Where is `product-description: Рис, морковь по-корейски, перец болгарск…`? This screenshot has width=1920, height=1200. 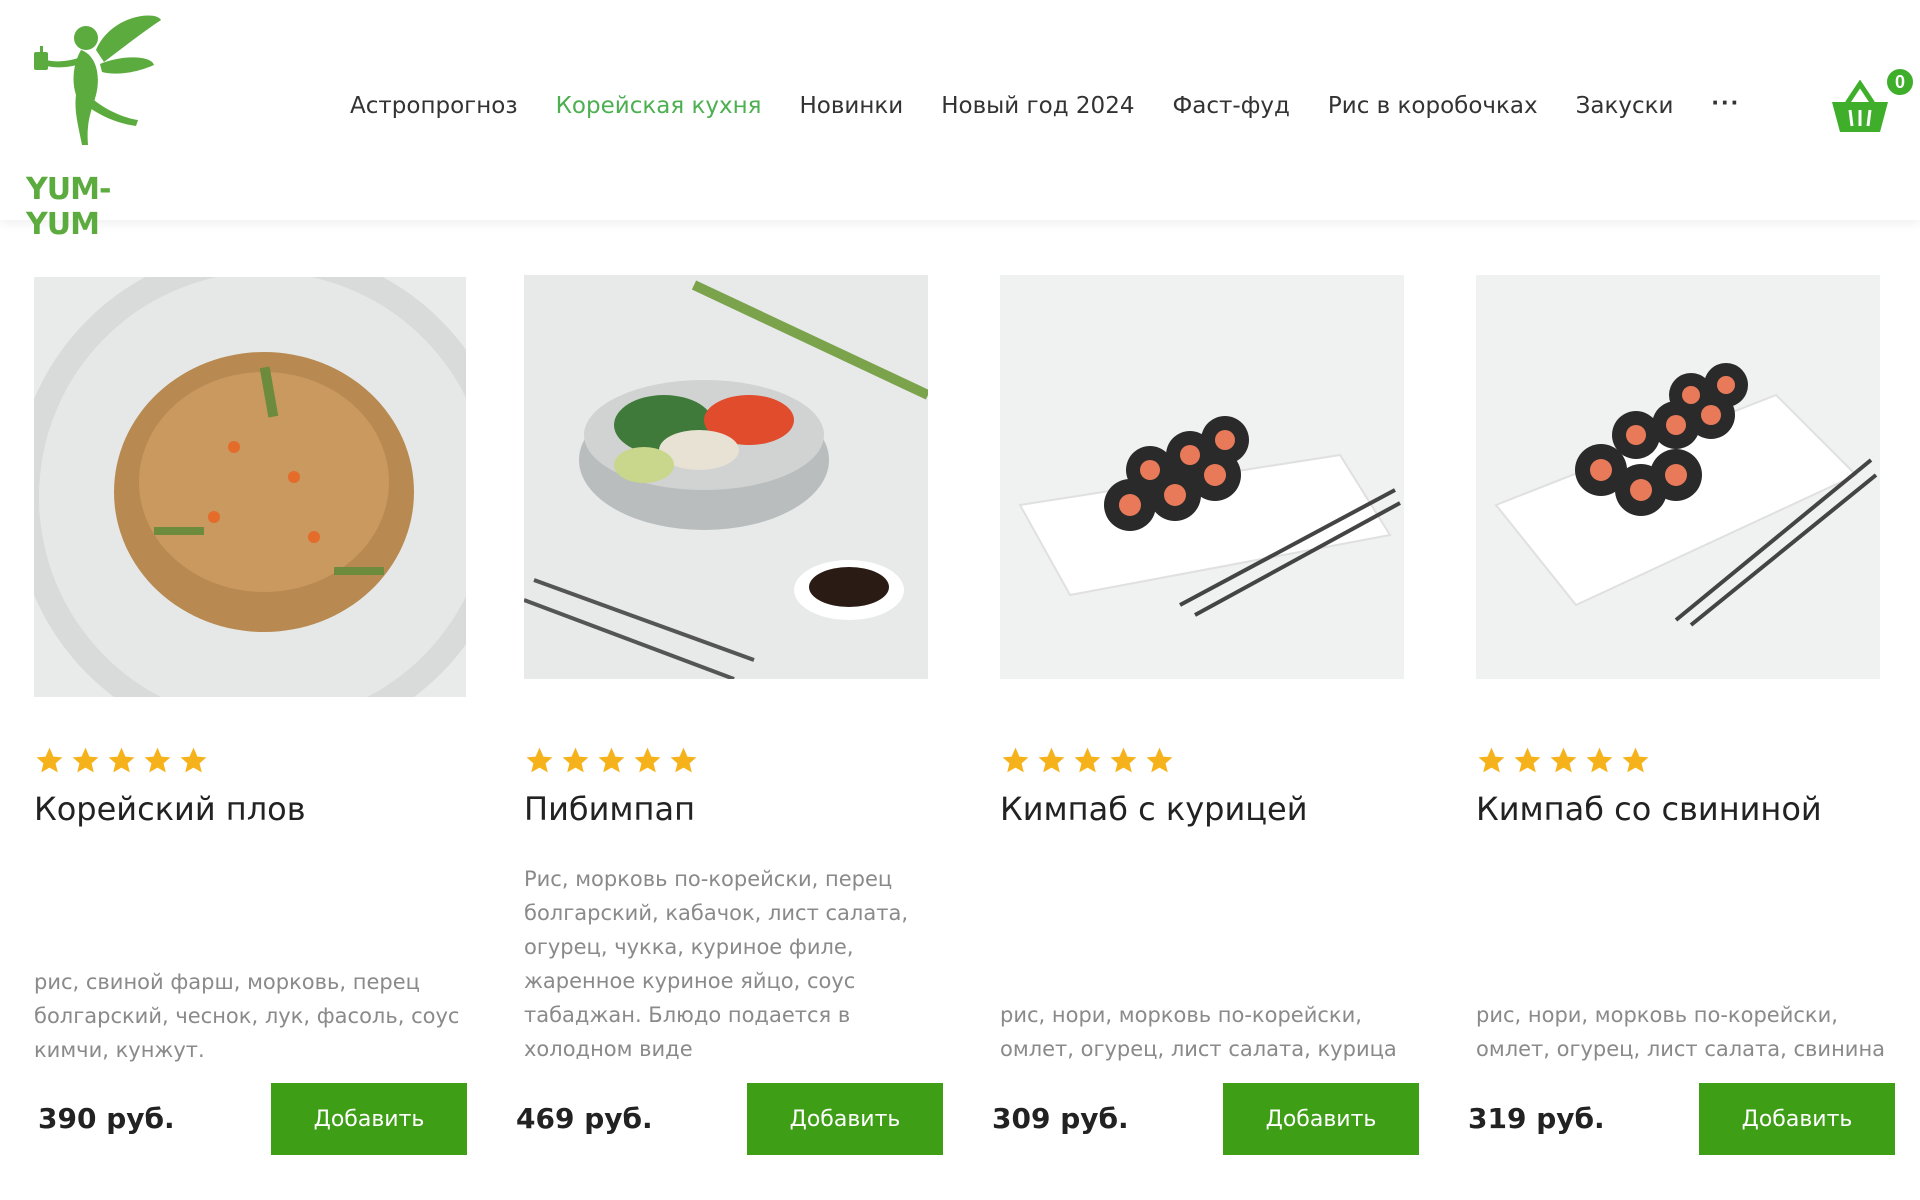 product-description: Рис, морковь по-корейски, перец болгарск… is located at coordinates (716, 964).